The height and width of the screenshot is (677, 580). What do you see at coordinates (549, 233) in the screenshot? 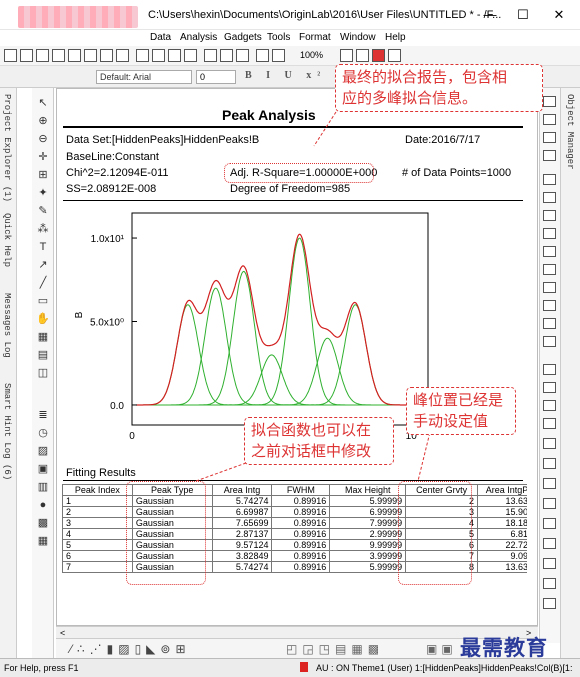
I see `panel-icon` at bounding box center [549, 233].